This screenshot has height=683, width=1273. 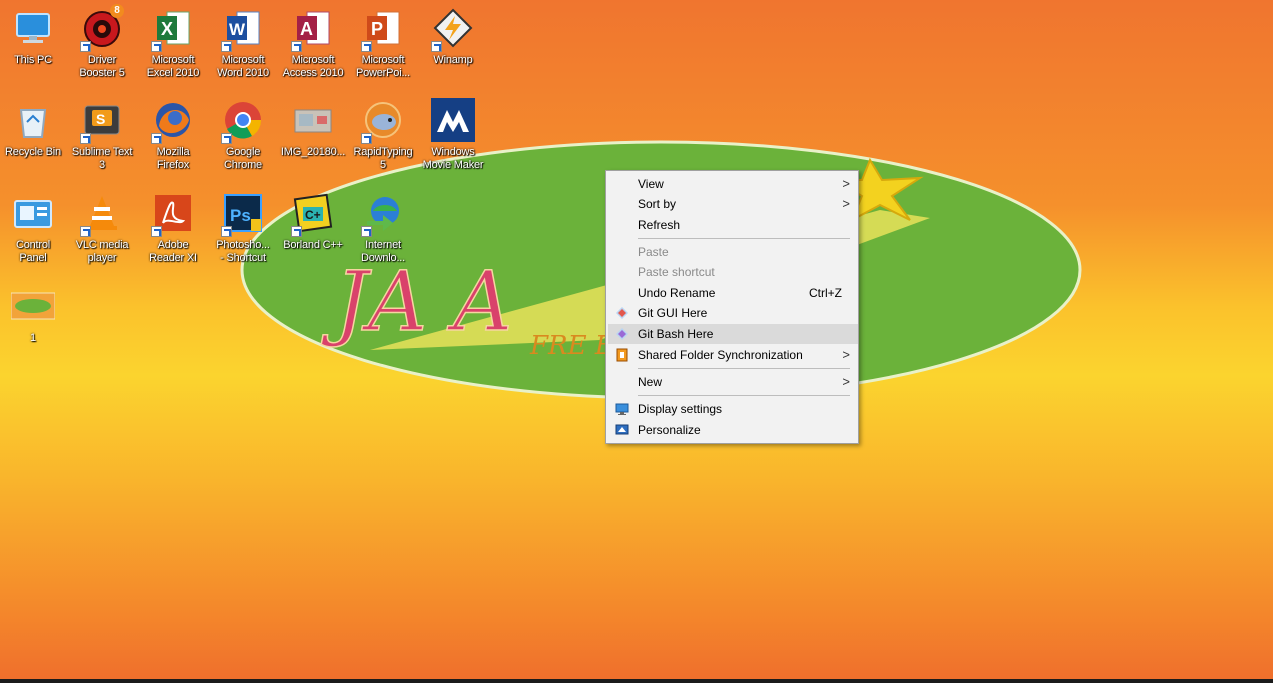 What do you see at coordinates (173, 140) in the screenshot?
I see `desktop-icon-firefox: Mozilla Firefox` at bounding box center [173, 140].